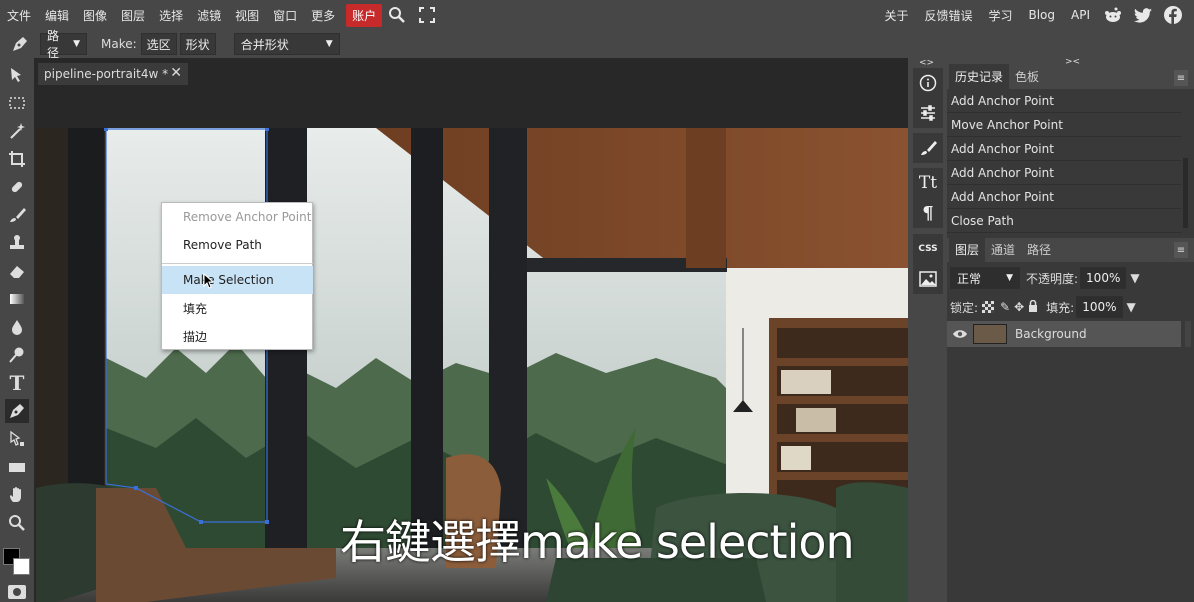  I want to click on combine-shape-select: 合并形状 ▼, so click(286, 44).